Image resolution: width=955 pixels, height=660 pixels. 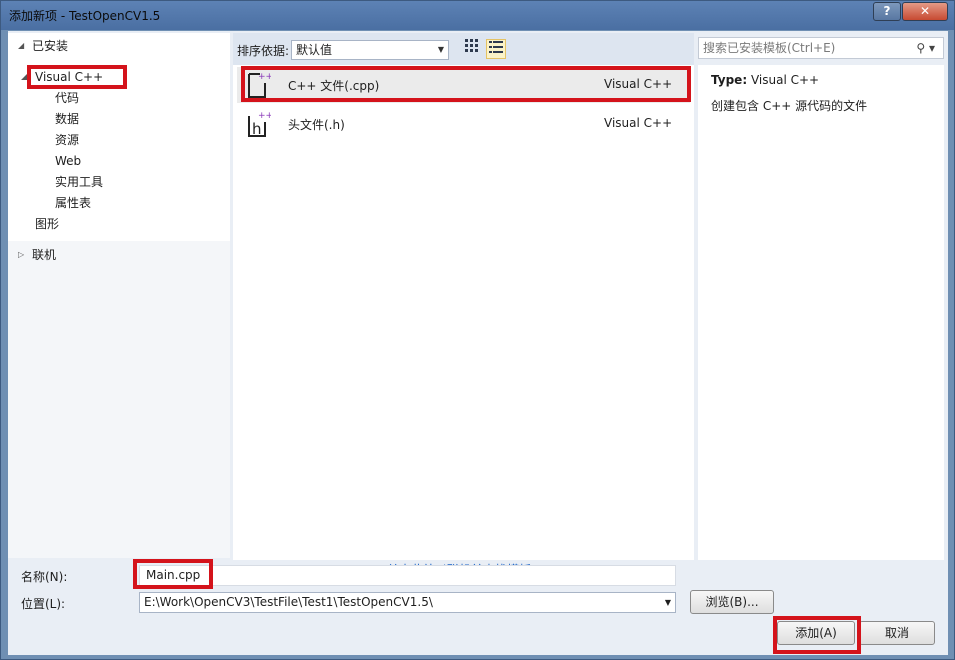 What do you see at coordinates (477, 15) in the screenshot?
I see `title-bar: 添加新项 - TestOpenCV1.5 ? ✕` at bounding box center [477, 15].